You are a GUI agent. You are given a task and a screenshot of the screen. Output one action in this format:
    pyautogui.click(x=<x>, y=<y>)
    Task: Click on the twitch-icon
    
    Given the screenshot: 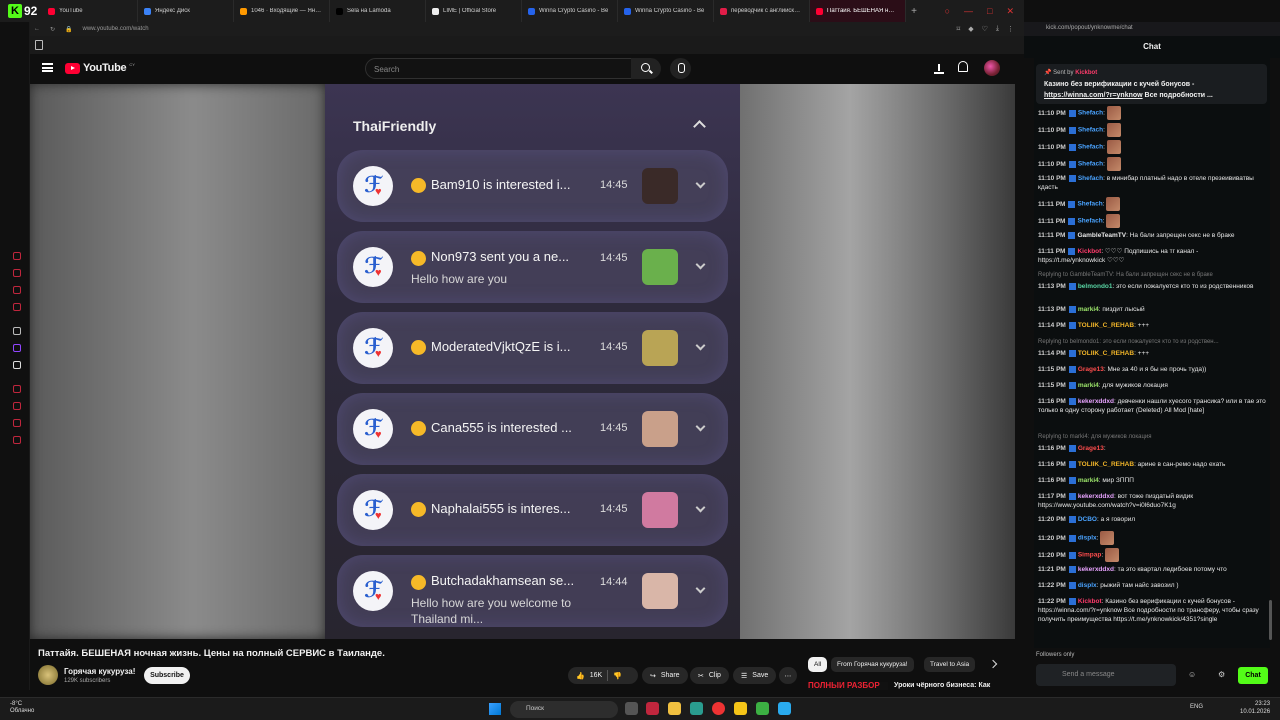 What is the action you would take?
    pyautogui.click(x=17, y=348)
    